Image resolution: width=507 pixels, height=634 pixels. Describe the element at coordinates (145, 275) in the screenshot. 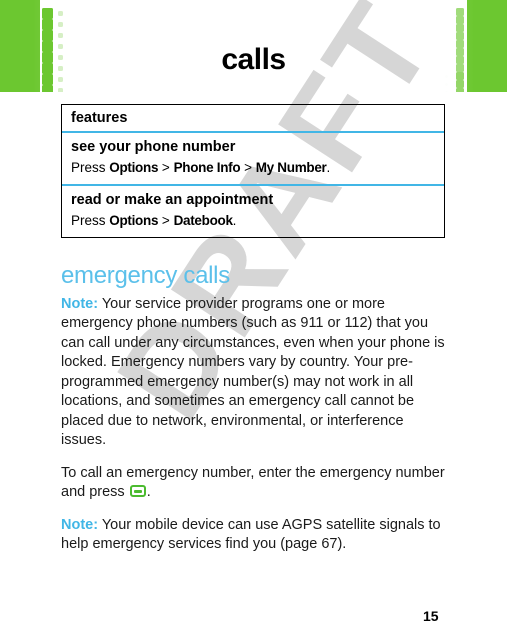

I see `section-heading-emergency-calls: emergency calls` at that location.